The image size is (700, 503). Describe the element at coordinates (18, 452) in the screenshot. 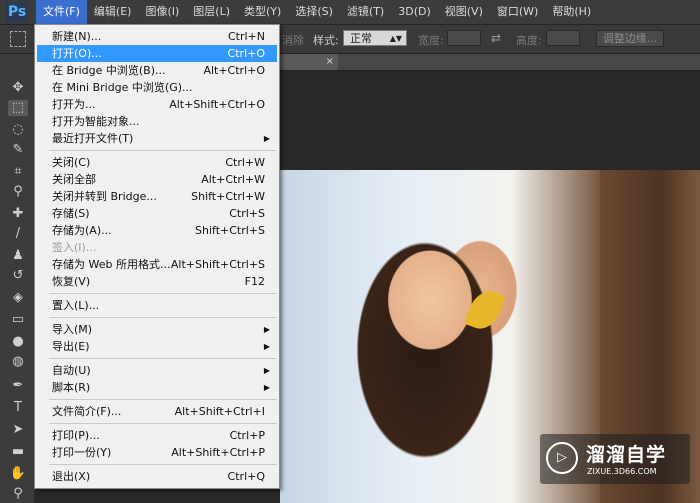

I see `rectangle-icon: ▬` at that location.